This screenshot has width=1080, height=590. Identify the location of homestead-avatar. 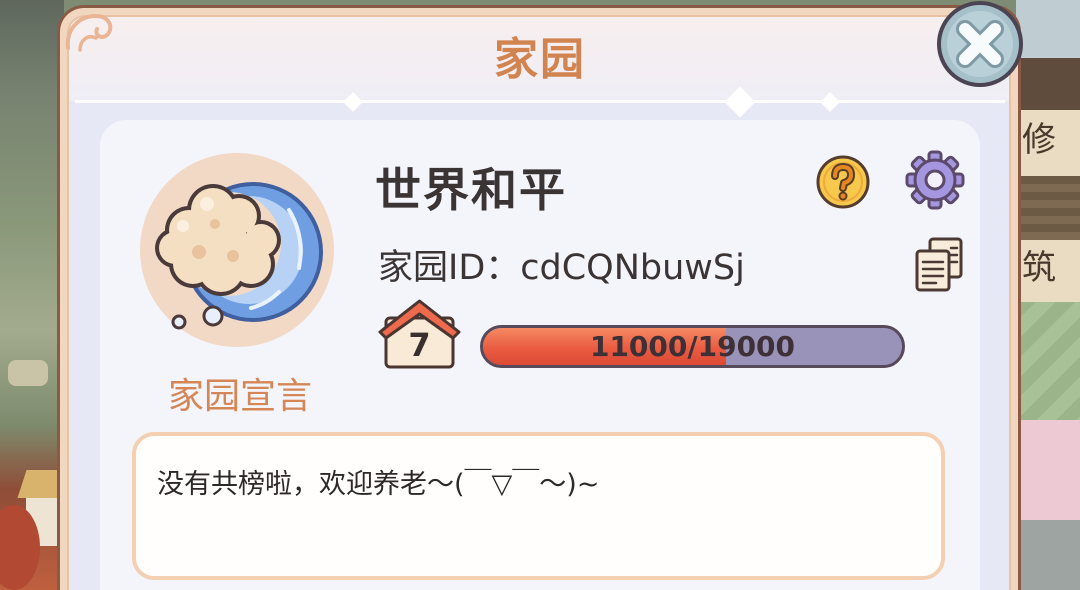
(237, 250).